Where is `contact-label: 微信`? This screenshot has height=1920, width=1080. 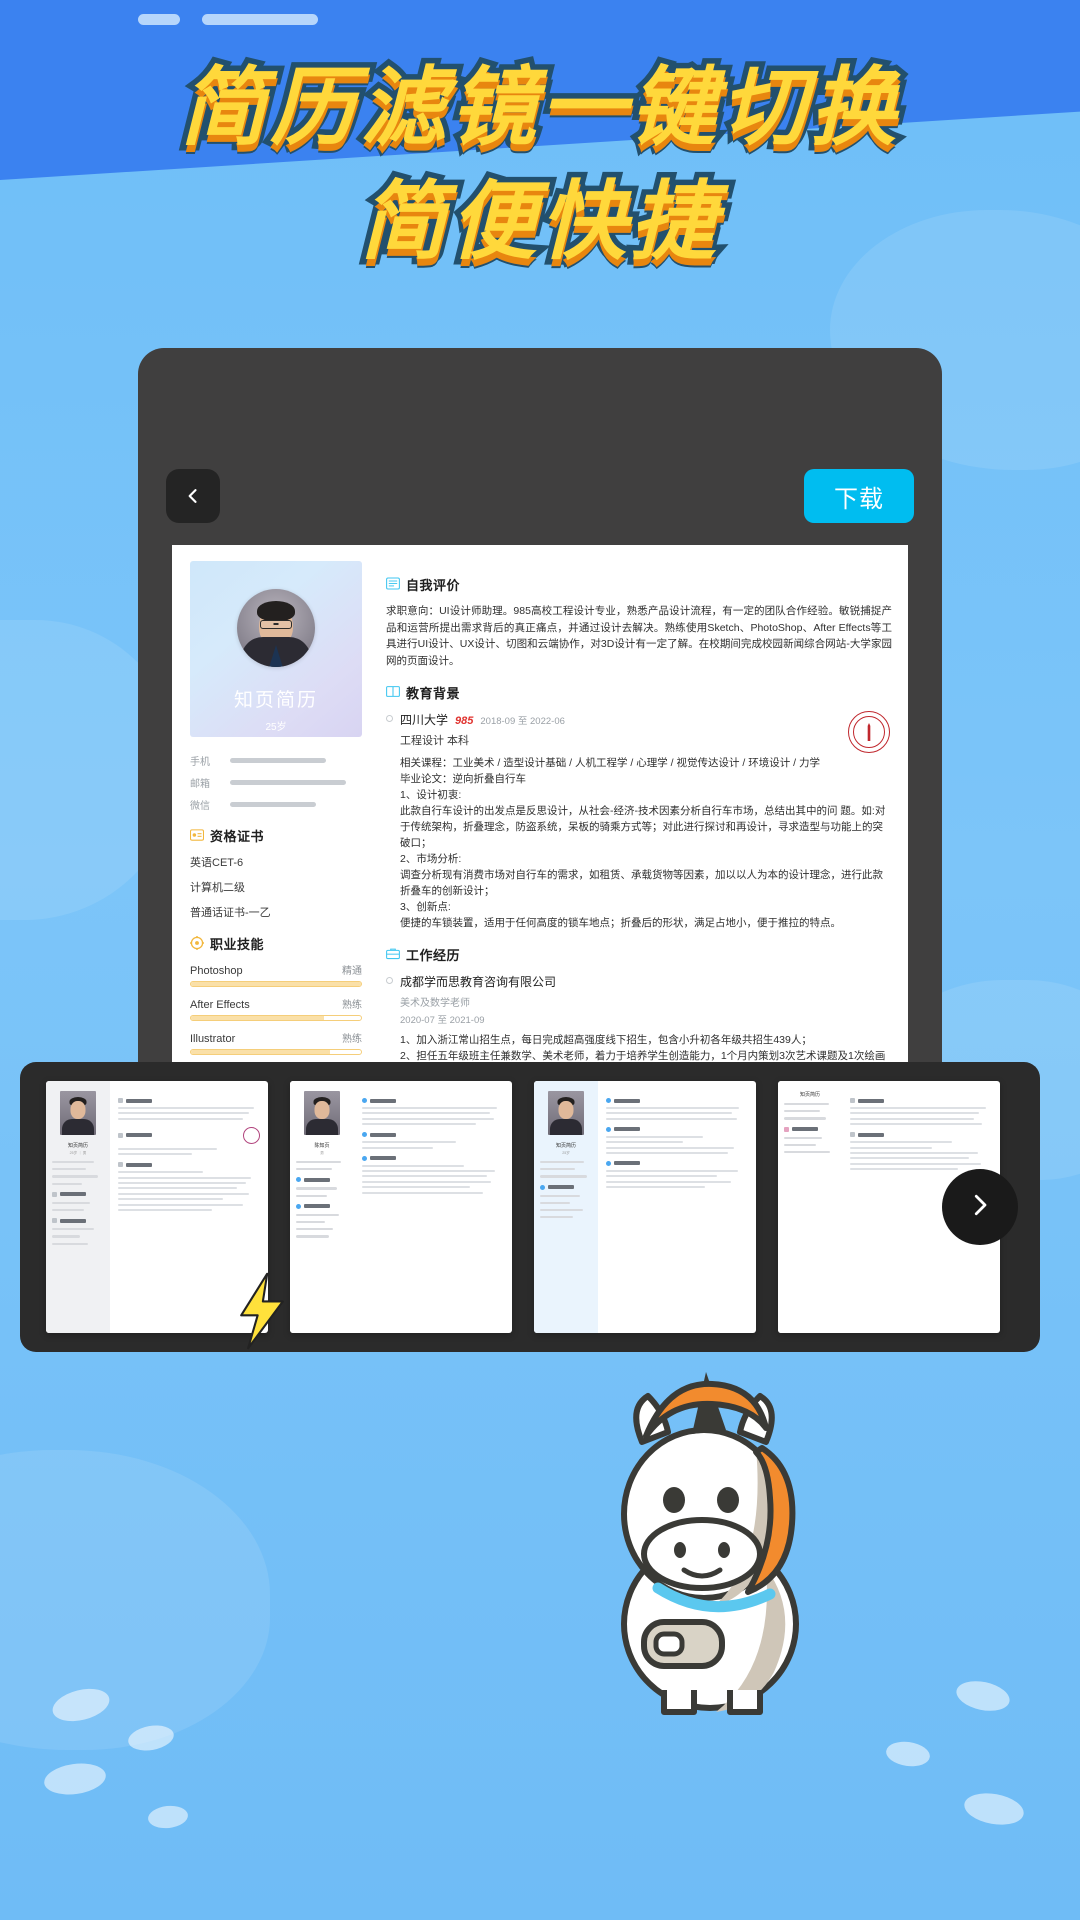 contact-label: 微信 is located at coordinates (200, 806).